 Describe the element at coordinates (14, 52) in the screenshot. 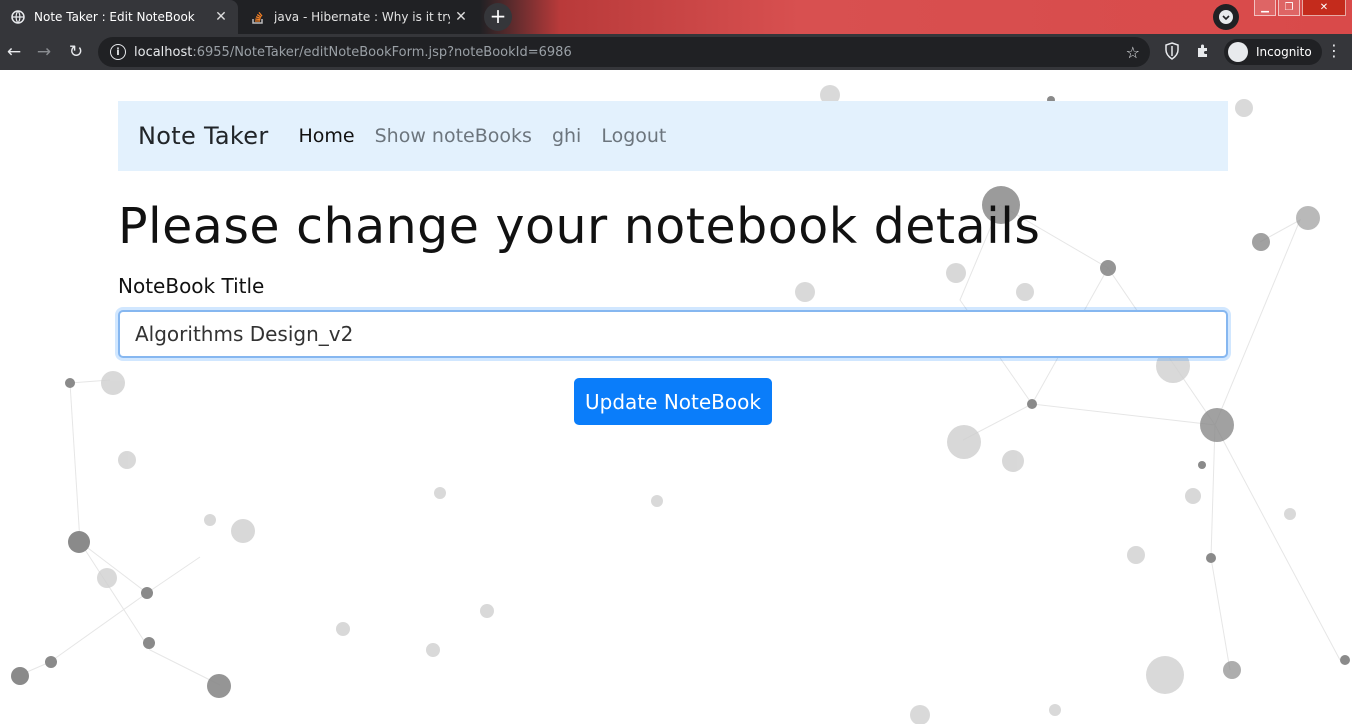

I see `back-arrow-icon: ←` at that location.